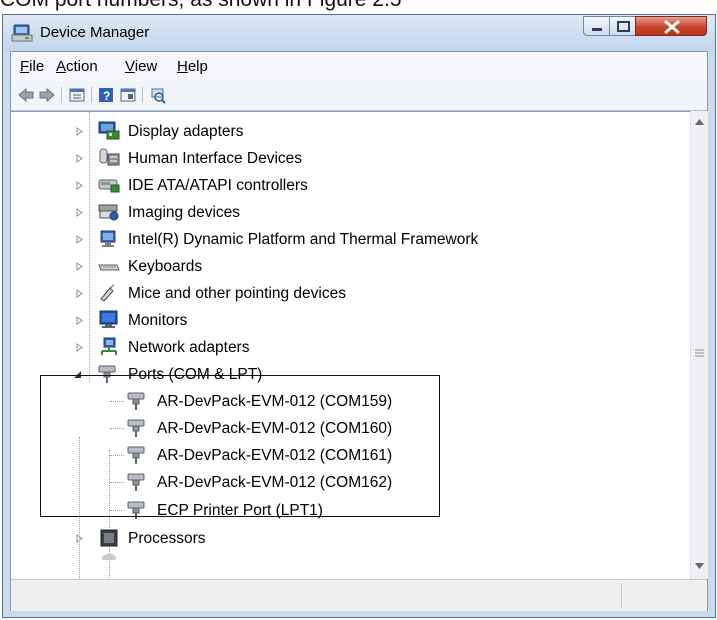  I want to click on network-adapter-icon, so click(109, 346).